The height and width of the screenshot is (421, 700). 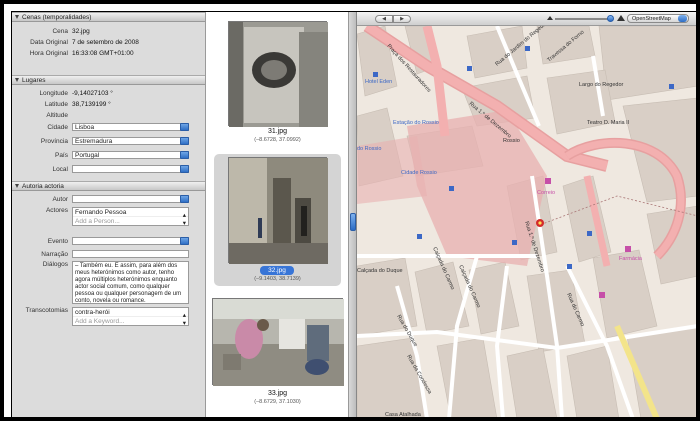 I want to click on map-label-duque: Calçada do Duque, so click(x=380, y=271).